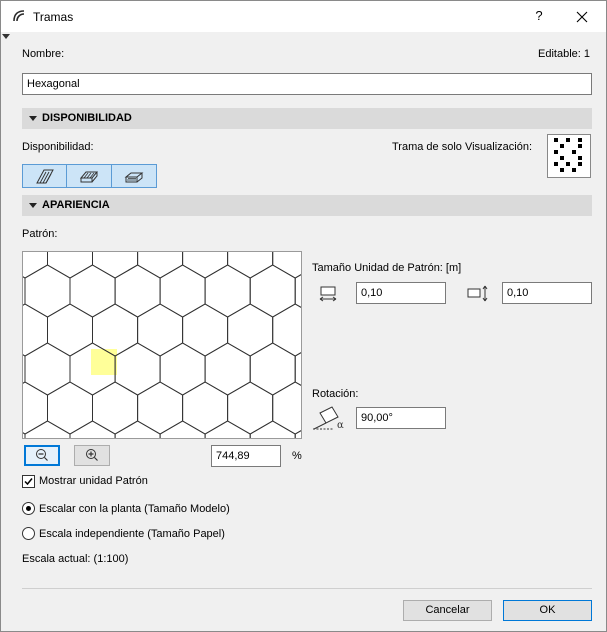  What do you see at coordinates (307, 588) in the screenshot?
I see `footer-divider` at bounding box center [307, 588].